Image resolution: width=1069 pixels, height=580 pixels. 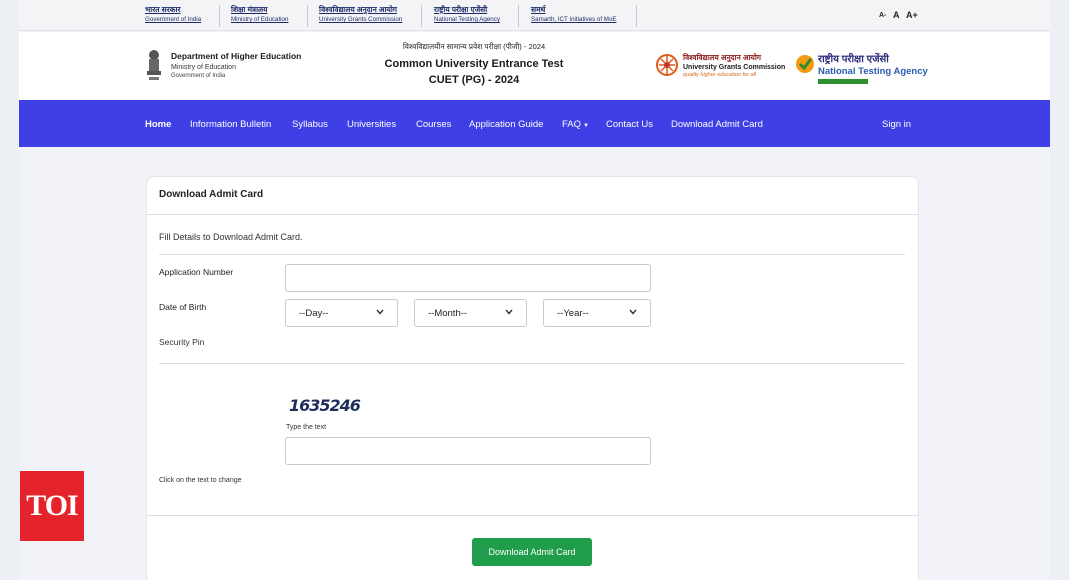 What do you see at coordinates (361, 19) in the screenshot?
I see `top-link-english: University Grants Commission` at bounding box center [361, 19].